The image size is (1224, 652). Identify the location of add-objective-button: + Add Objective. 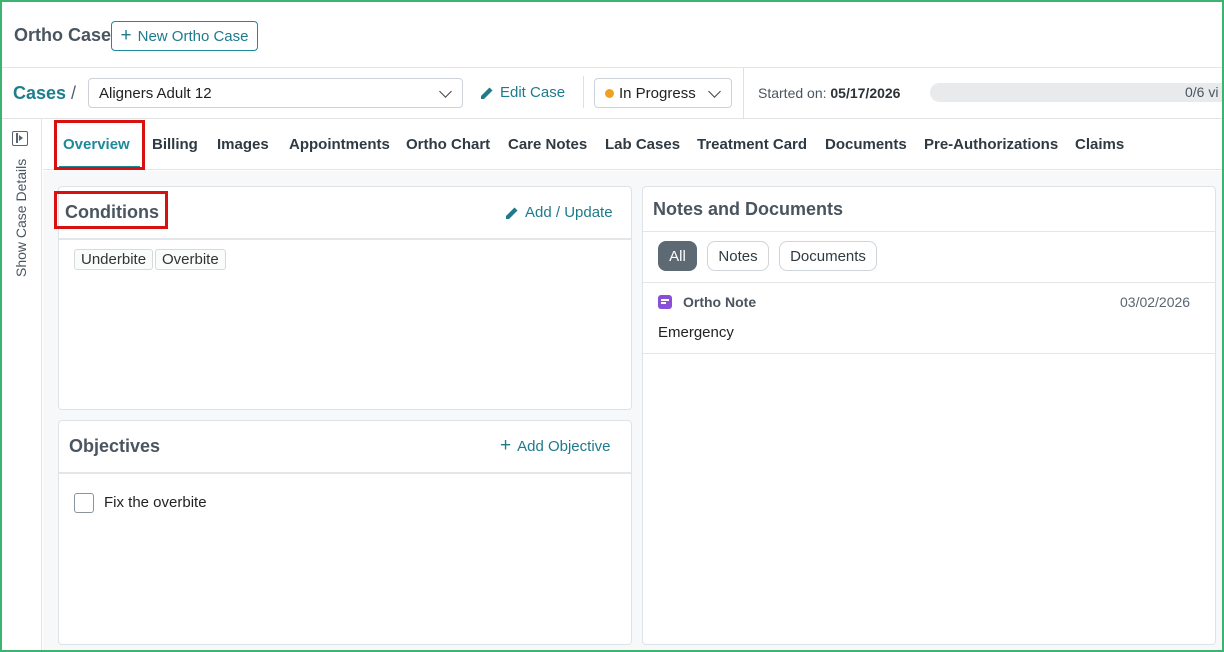
(555, 445).